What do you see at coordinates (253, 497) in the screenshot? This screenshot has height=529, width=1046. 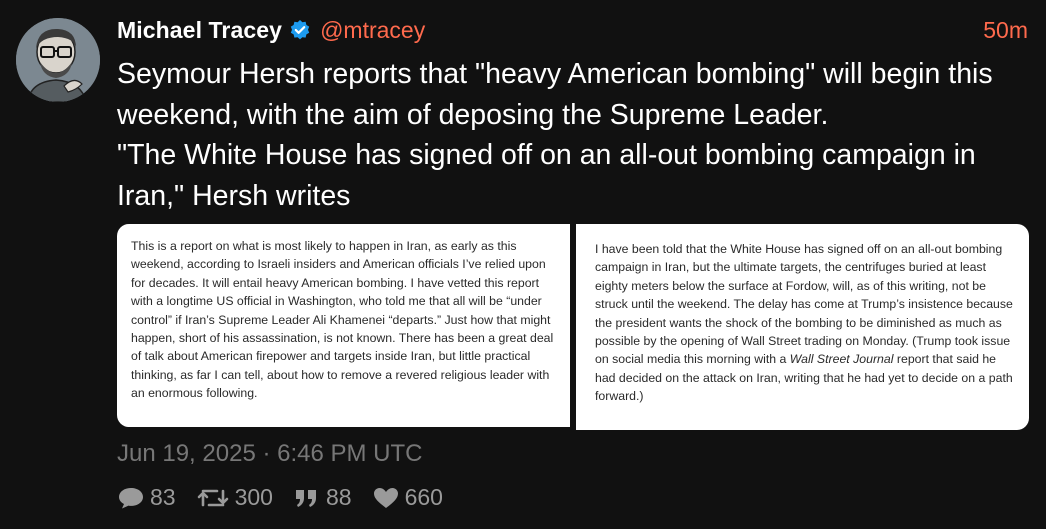 I see `retweets-count: 300` at bounding box center [253, 497].